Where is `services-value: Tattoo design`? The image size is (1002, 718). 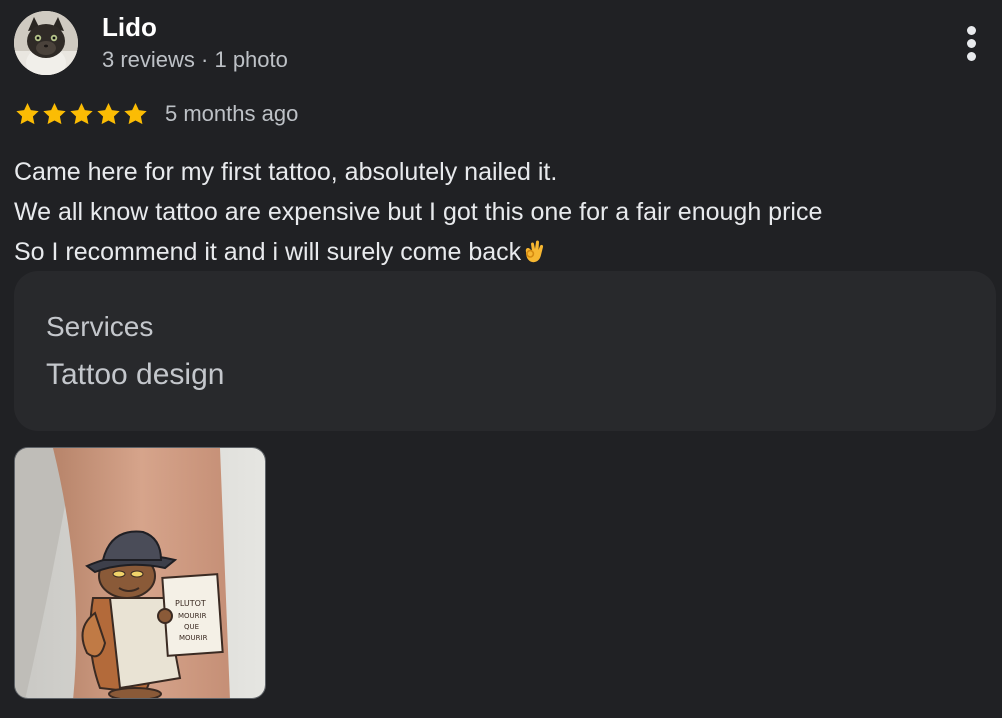 services-value: Tattoo design is located at coordinates (135, 374).